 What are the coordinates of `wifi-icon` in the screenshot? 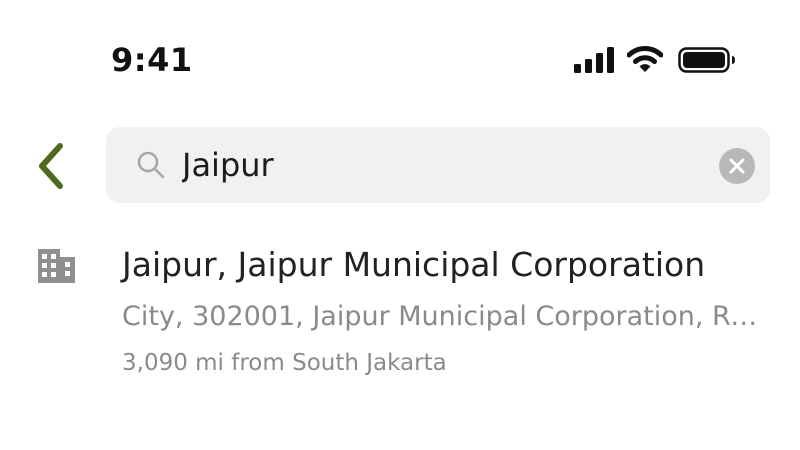 It's located at (645, 59).